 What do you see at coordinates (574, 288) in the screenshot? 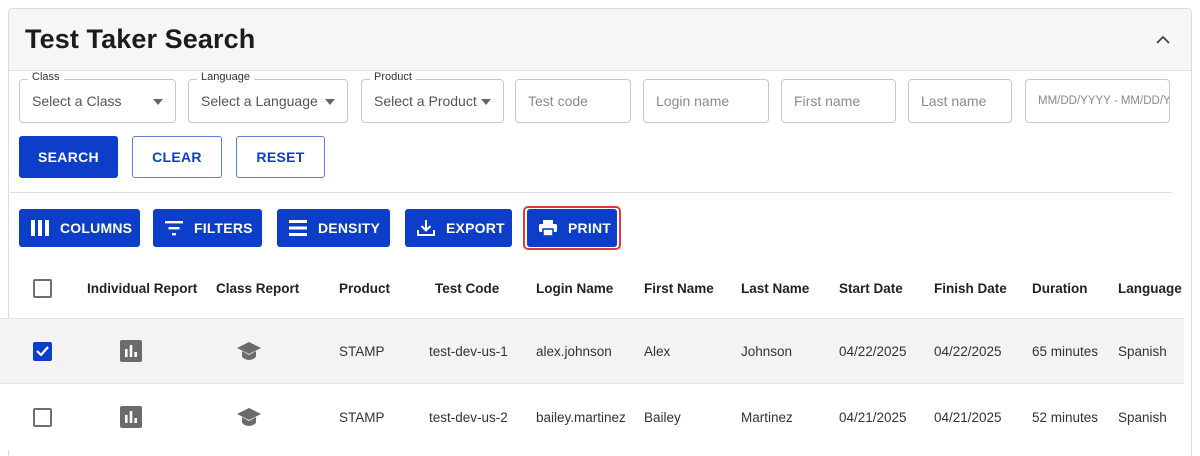
I see `column-header: Login Name` at bounding box center [574, 288].